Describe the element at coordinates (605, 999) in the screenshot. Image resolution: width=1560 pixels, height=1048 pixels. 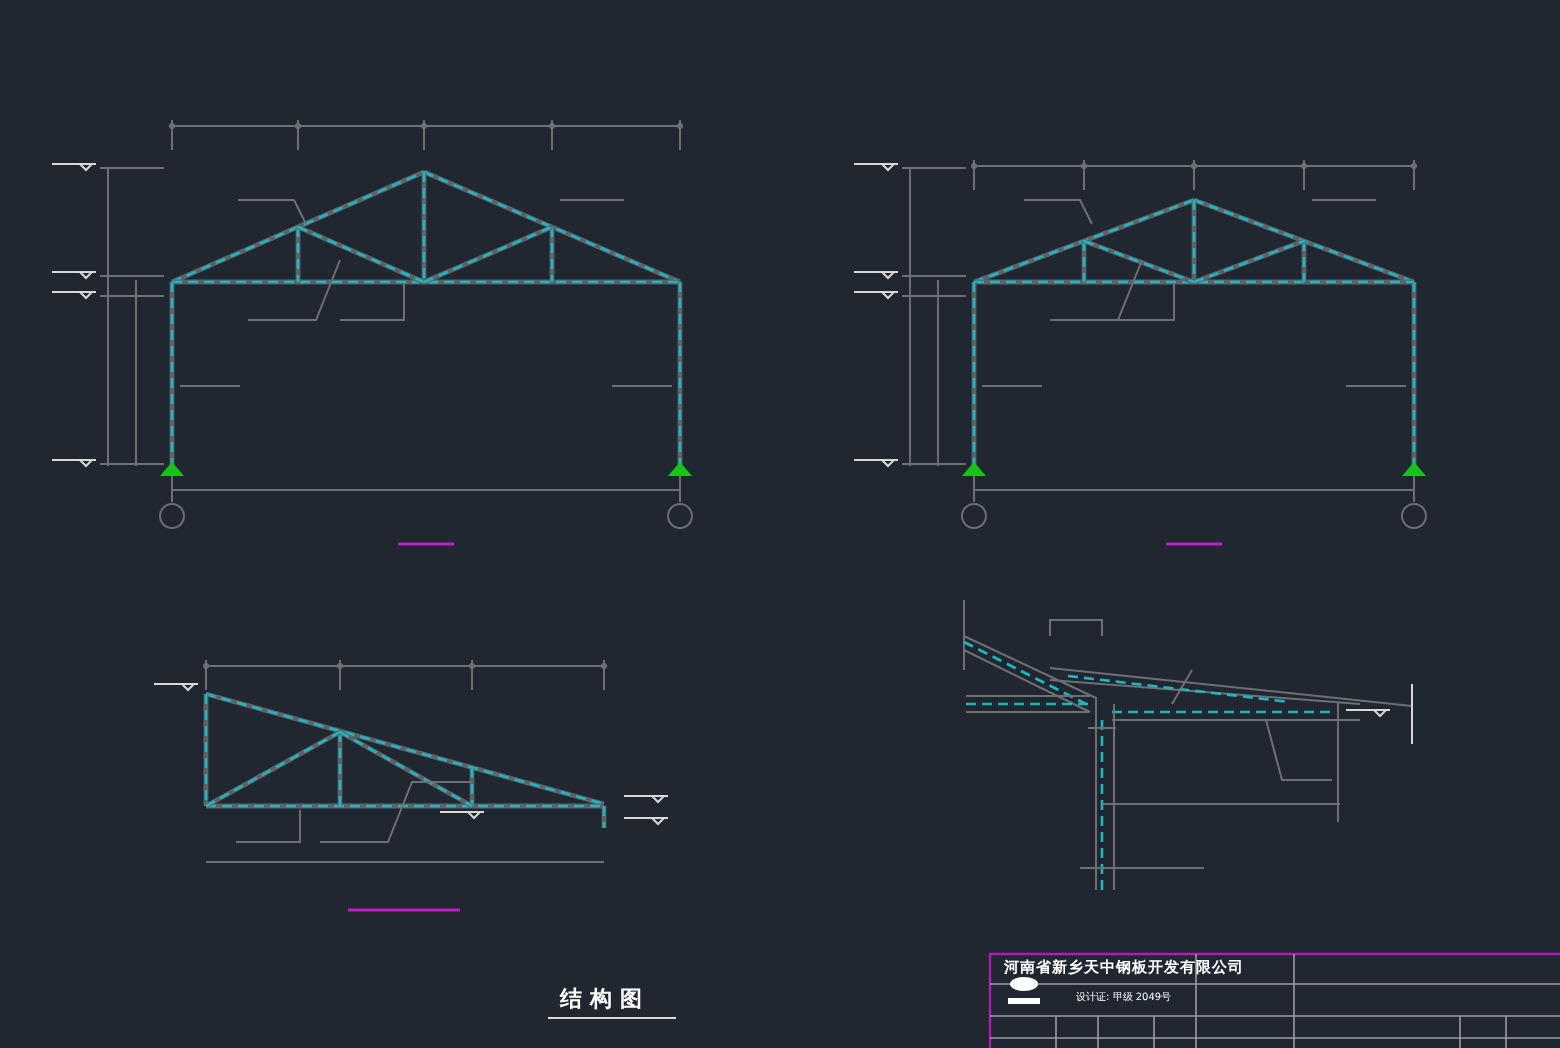
I see `drawing-title: 结构图` at that location.